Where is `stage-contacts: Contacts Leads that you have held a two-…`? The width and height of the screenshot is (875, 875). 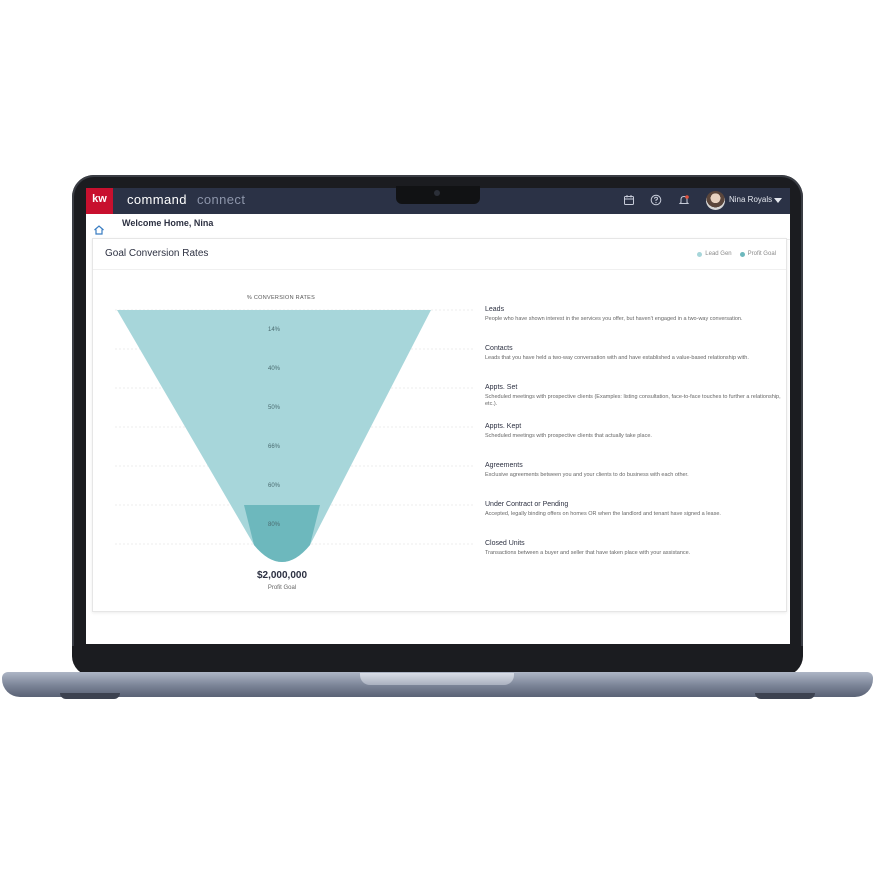
stage-contacts: Contacts Leads that you have held a two-… is located at coordinates (635, 353).